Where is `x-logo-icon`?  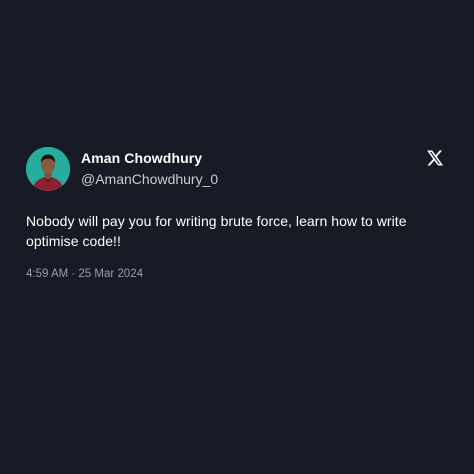
x-logo-icon is located at coordinates (435, 158).